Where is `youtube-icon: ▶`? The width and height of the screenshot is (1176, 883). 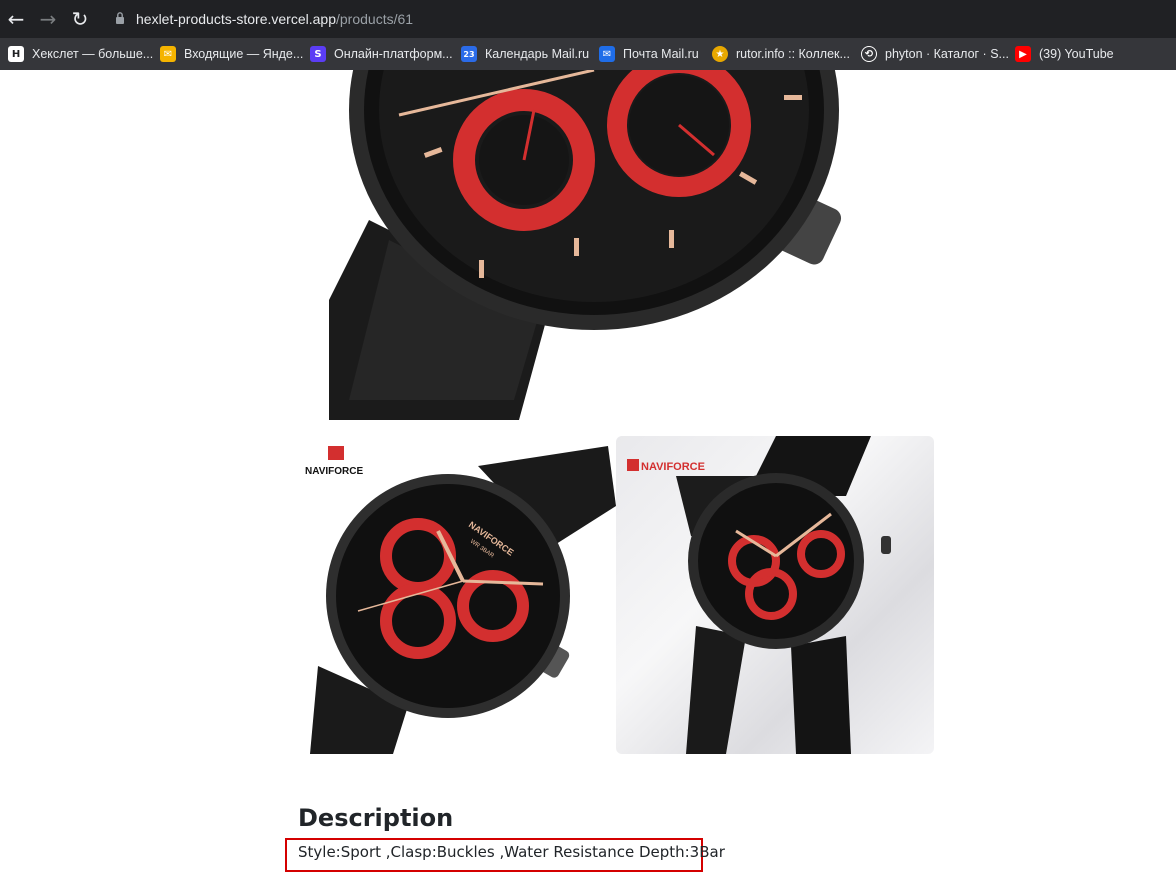
youtube-icon: ▶ is located at coordinates (1023, 54).